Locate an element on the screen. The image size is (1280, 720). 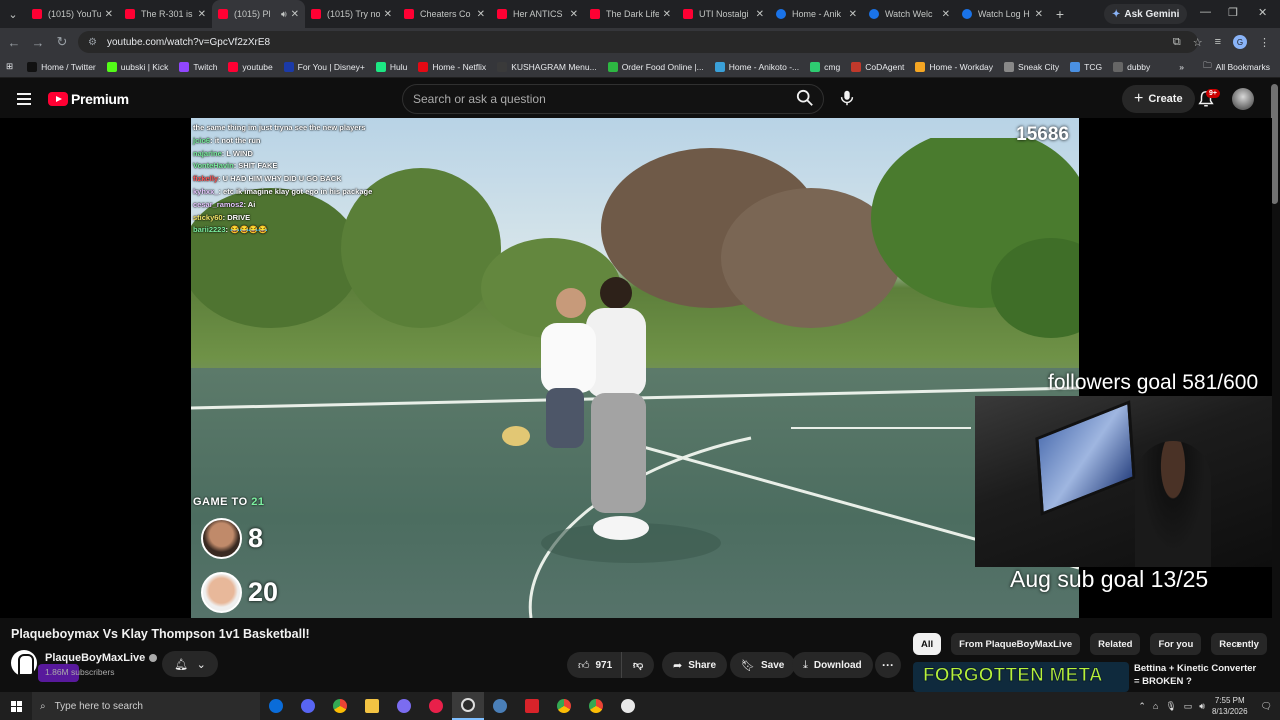
close-window-button: ✕ is located at coordinates (1262, 12).